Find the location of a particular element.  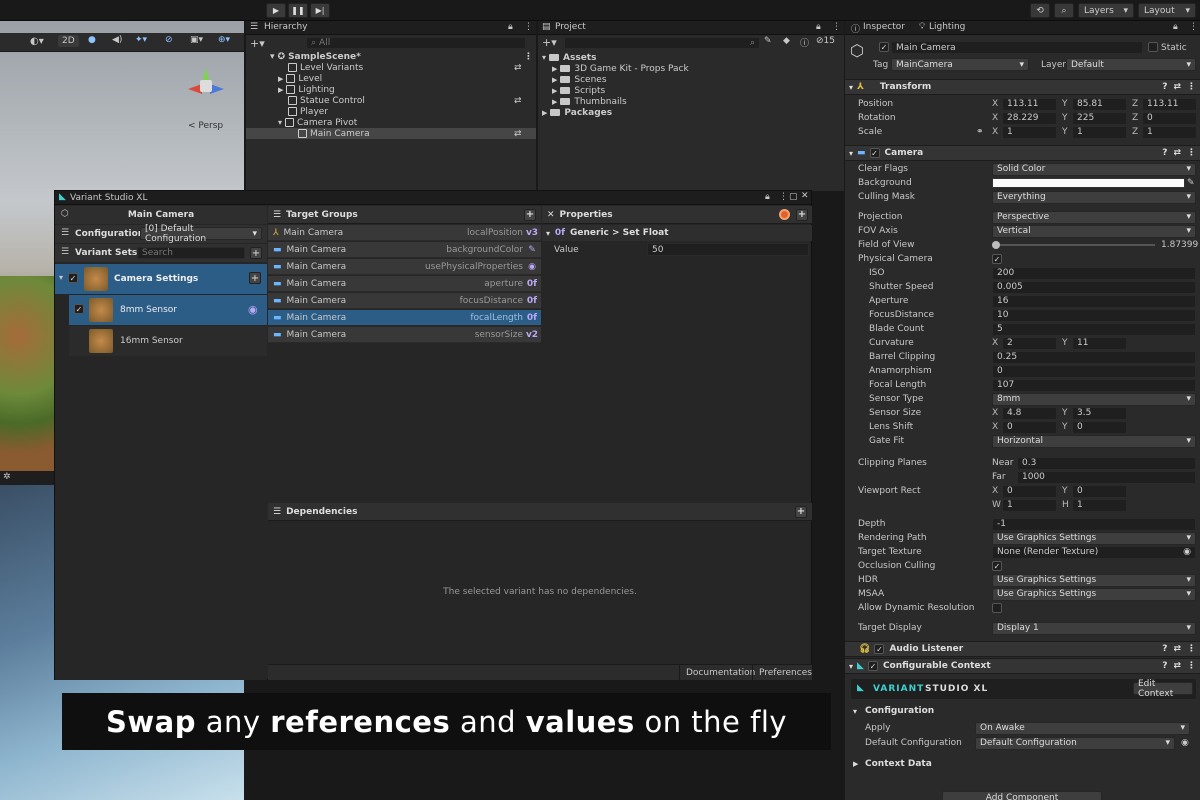

target-row: ▬ Main Camera sensorSize v2 is located at coordinates (404, 335).